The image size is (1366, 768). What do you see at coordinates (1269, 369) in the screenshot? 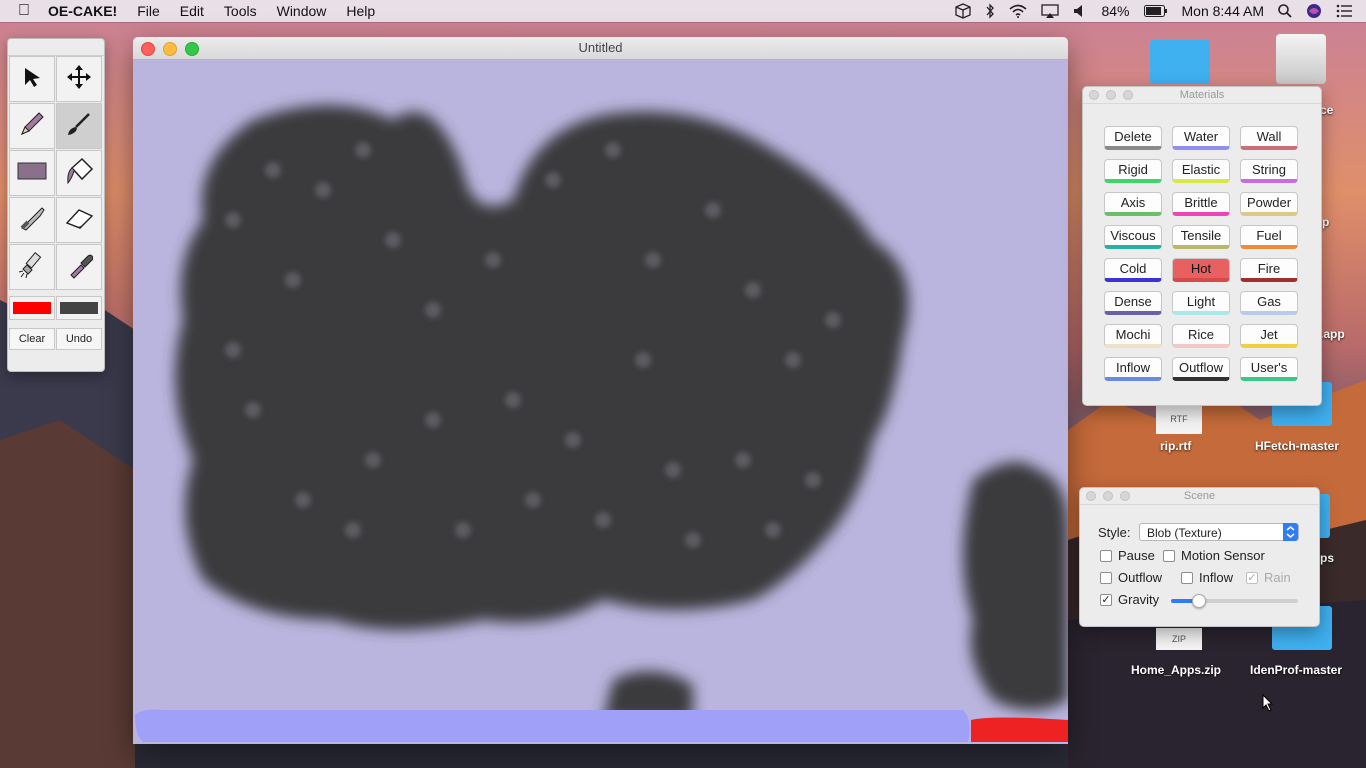
I see `material-button-users: User's` at bounding box center [1269, 369].